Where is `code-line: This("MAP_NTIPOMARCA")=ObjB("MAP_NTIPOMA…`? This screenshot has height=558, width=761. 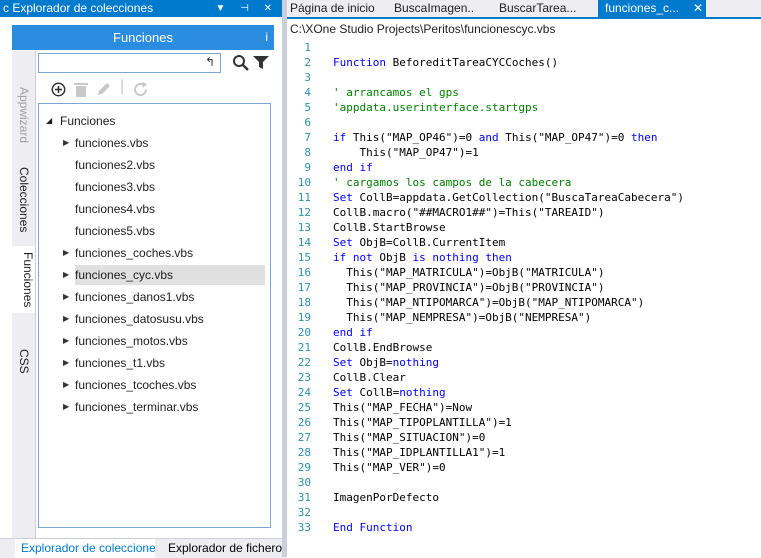 code-line: This("MAP_NTIPOMARCA")=ObjB("MAP_NTIPOMA… is located at coordinates (488, 302).